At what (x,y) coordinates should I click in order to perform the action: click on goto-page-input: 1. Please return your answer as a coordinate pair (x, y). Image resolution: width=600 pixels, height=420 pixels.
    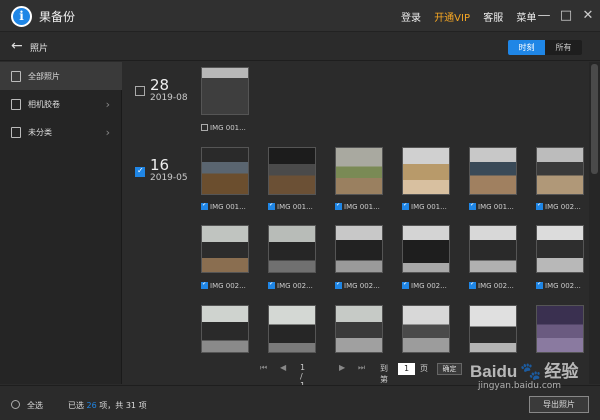
    Looking at the image, I should click on (406, 369).